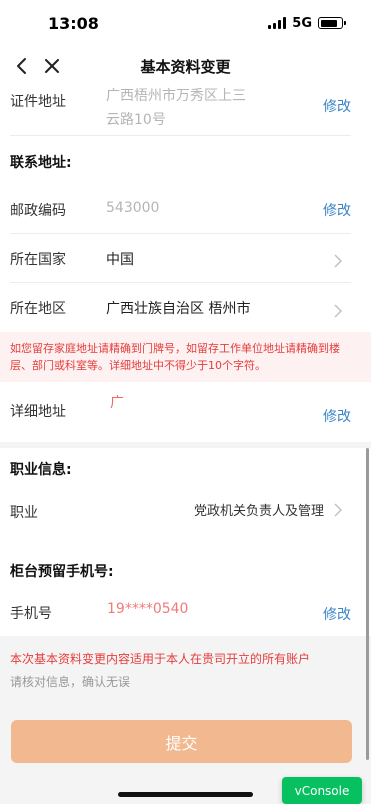 This screenshot has height=804, width=371. What do you see at coordinates (41, 163) in the screenshot?
I see `contact-section-title: 联系地址:` at bounding box center [41, 163].